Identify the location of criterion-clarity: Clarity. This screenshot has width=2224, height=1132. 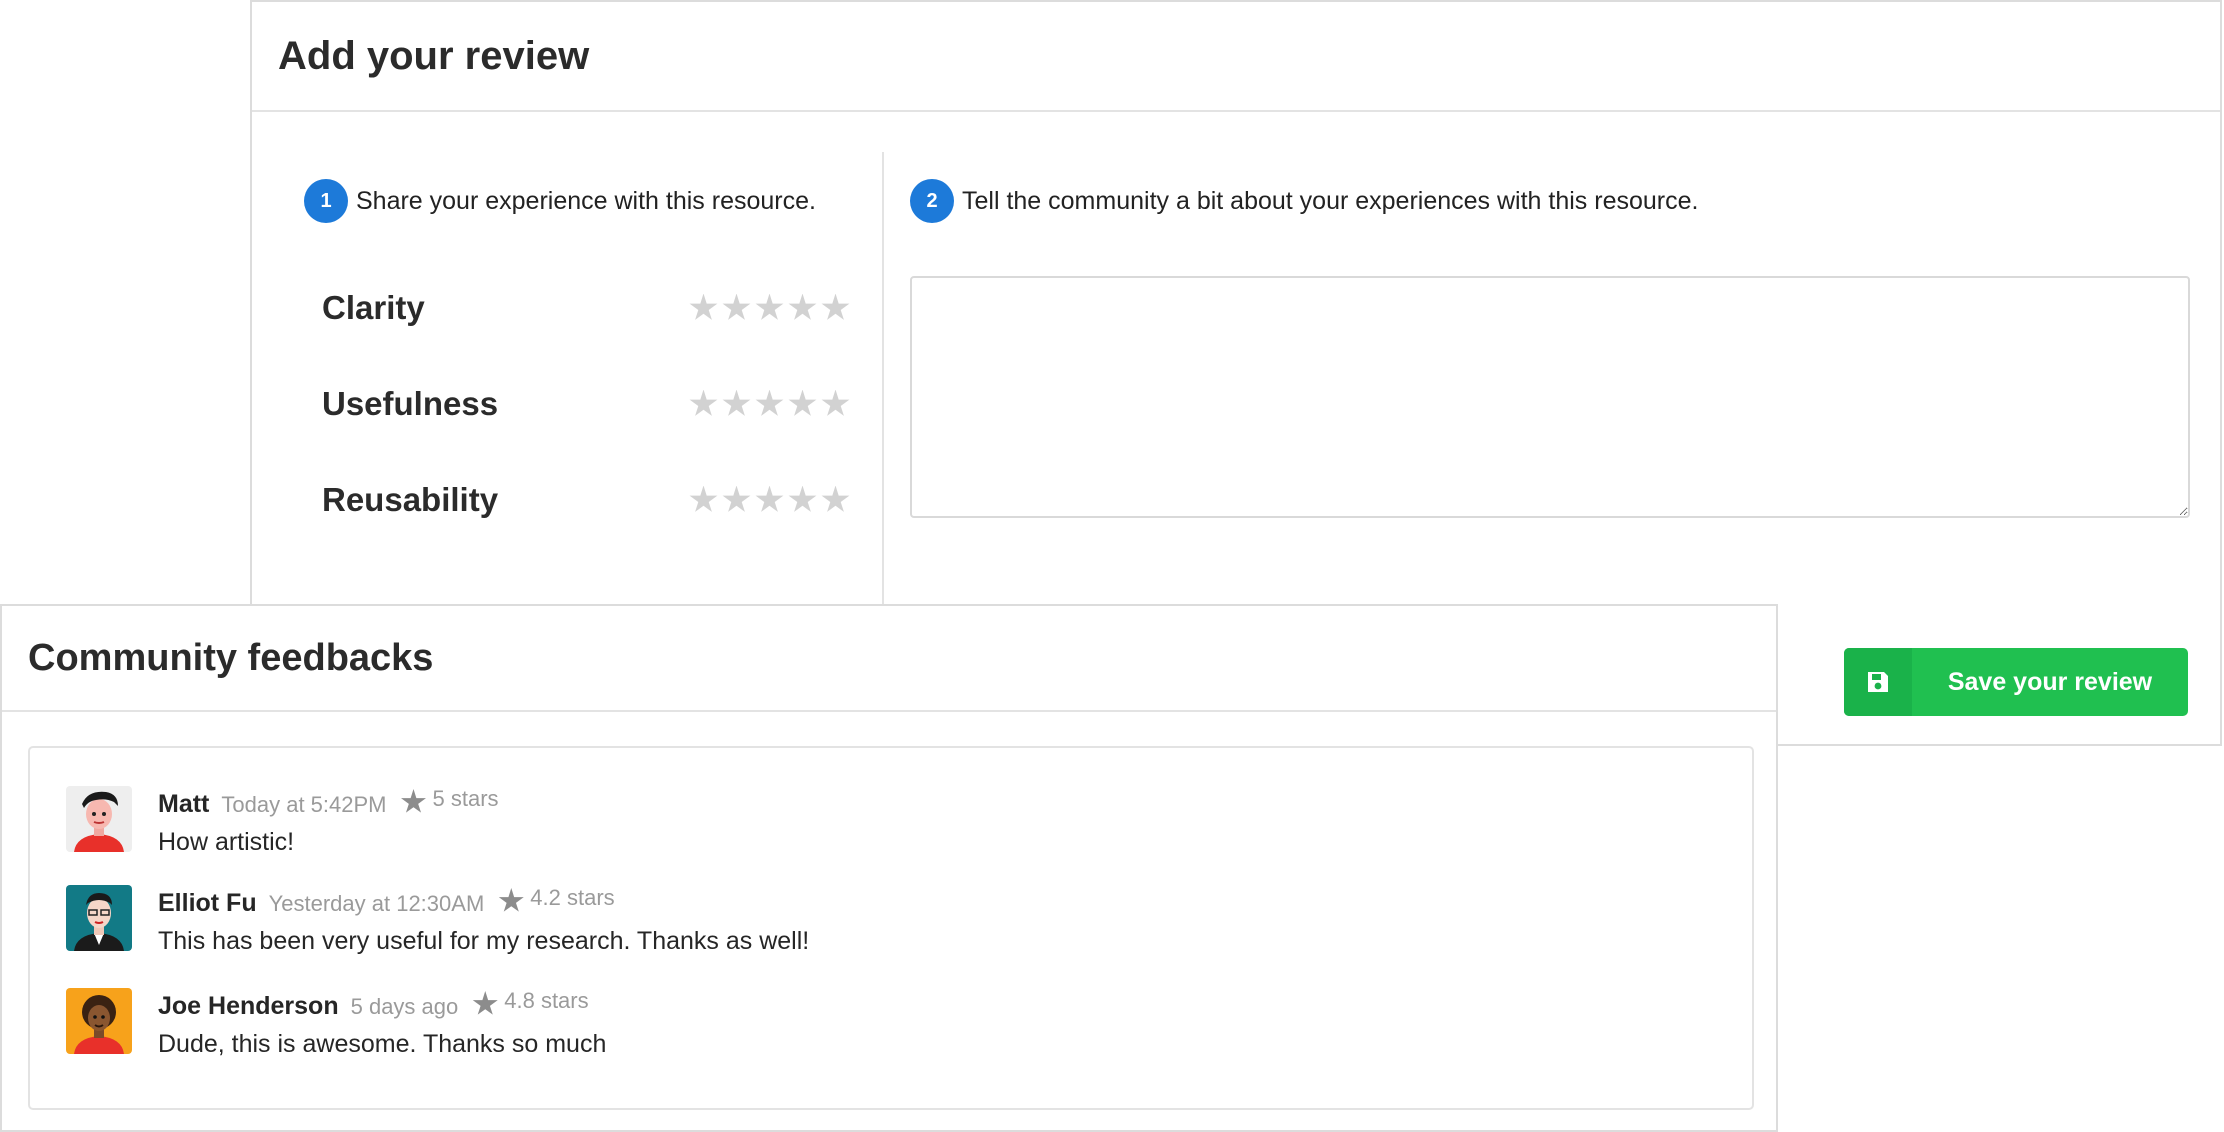
(586, 308).